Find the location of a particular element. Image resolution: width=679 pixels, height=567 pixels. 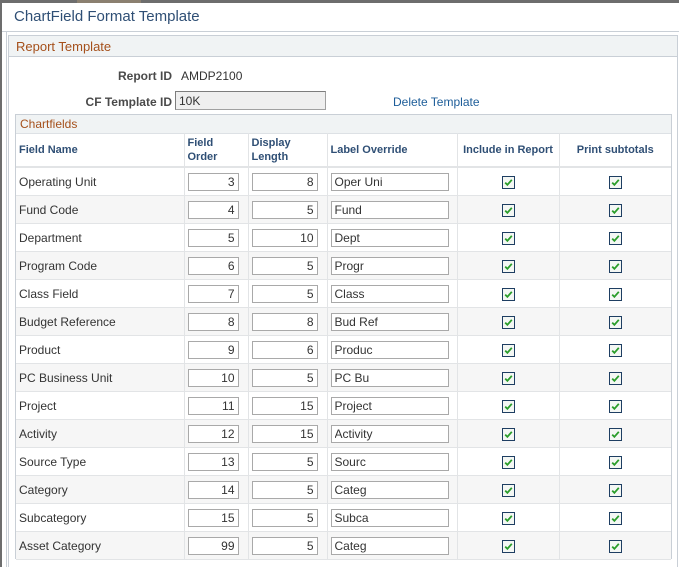

include-in-report-cell is located at coordinates (508, 377).